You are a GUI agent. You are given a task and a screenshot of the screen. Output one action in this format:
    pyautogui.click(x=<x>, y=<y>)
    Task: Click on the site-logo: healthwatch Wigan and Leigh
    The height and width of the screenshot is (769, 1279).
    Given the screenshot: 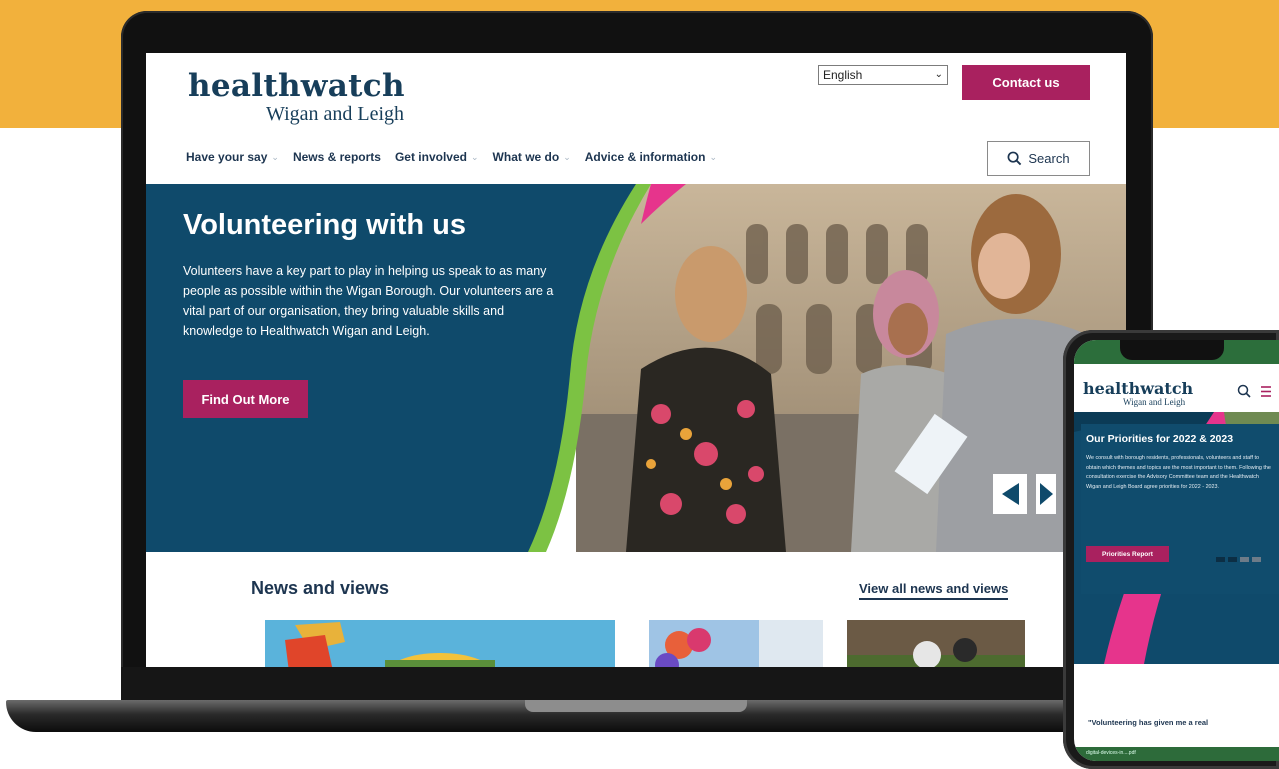 What is the action you would take?
    pyautogui.click(x=296, y=97)
    